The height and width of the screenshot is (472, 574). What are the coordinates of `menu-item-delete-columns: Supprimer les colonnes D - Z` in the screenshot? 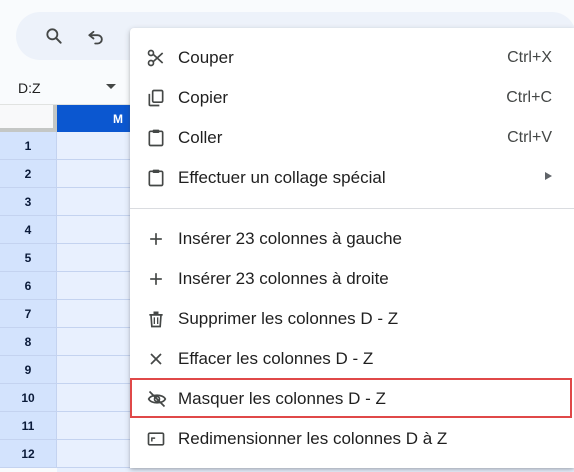 It's located at (352, 319).